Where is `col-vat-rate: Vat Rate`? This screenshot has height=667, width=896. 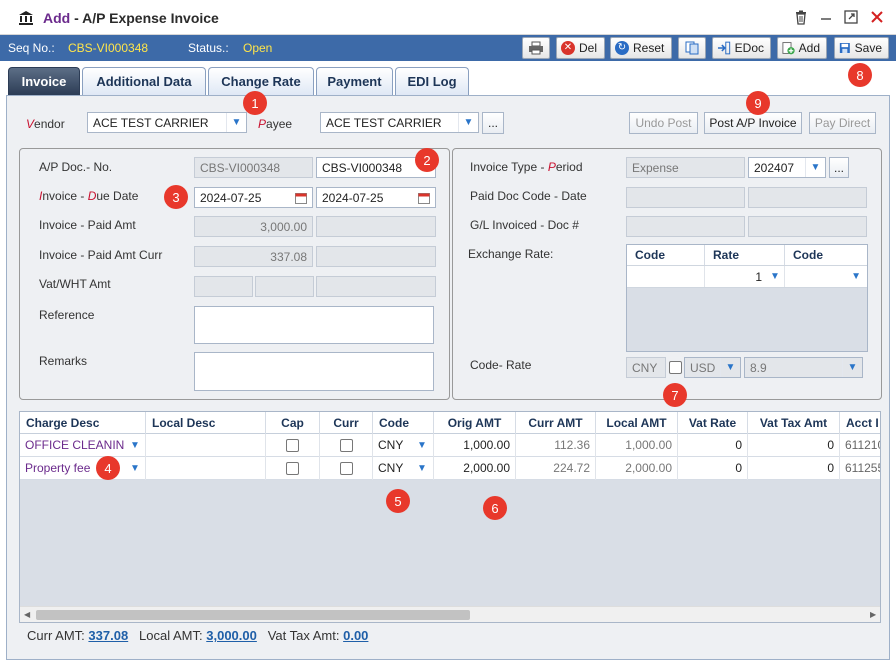
col-vat-rate: Vat Rate is located at coordinates (713, 423).